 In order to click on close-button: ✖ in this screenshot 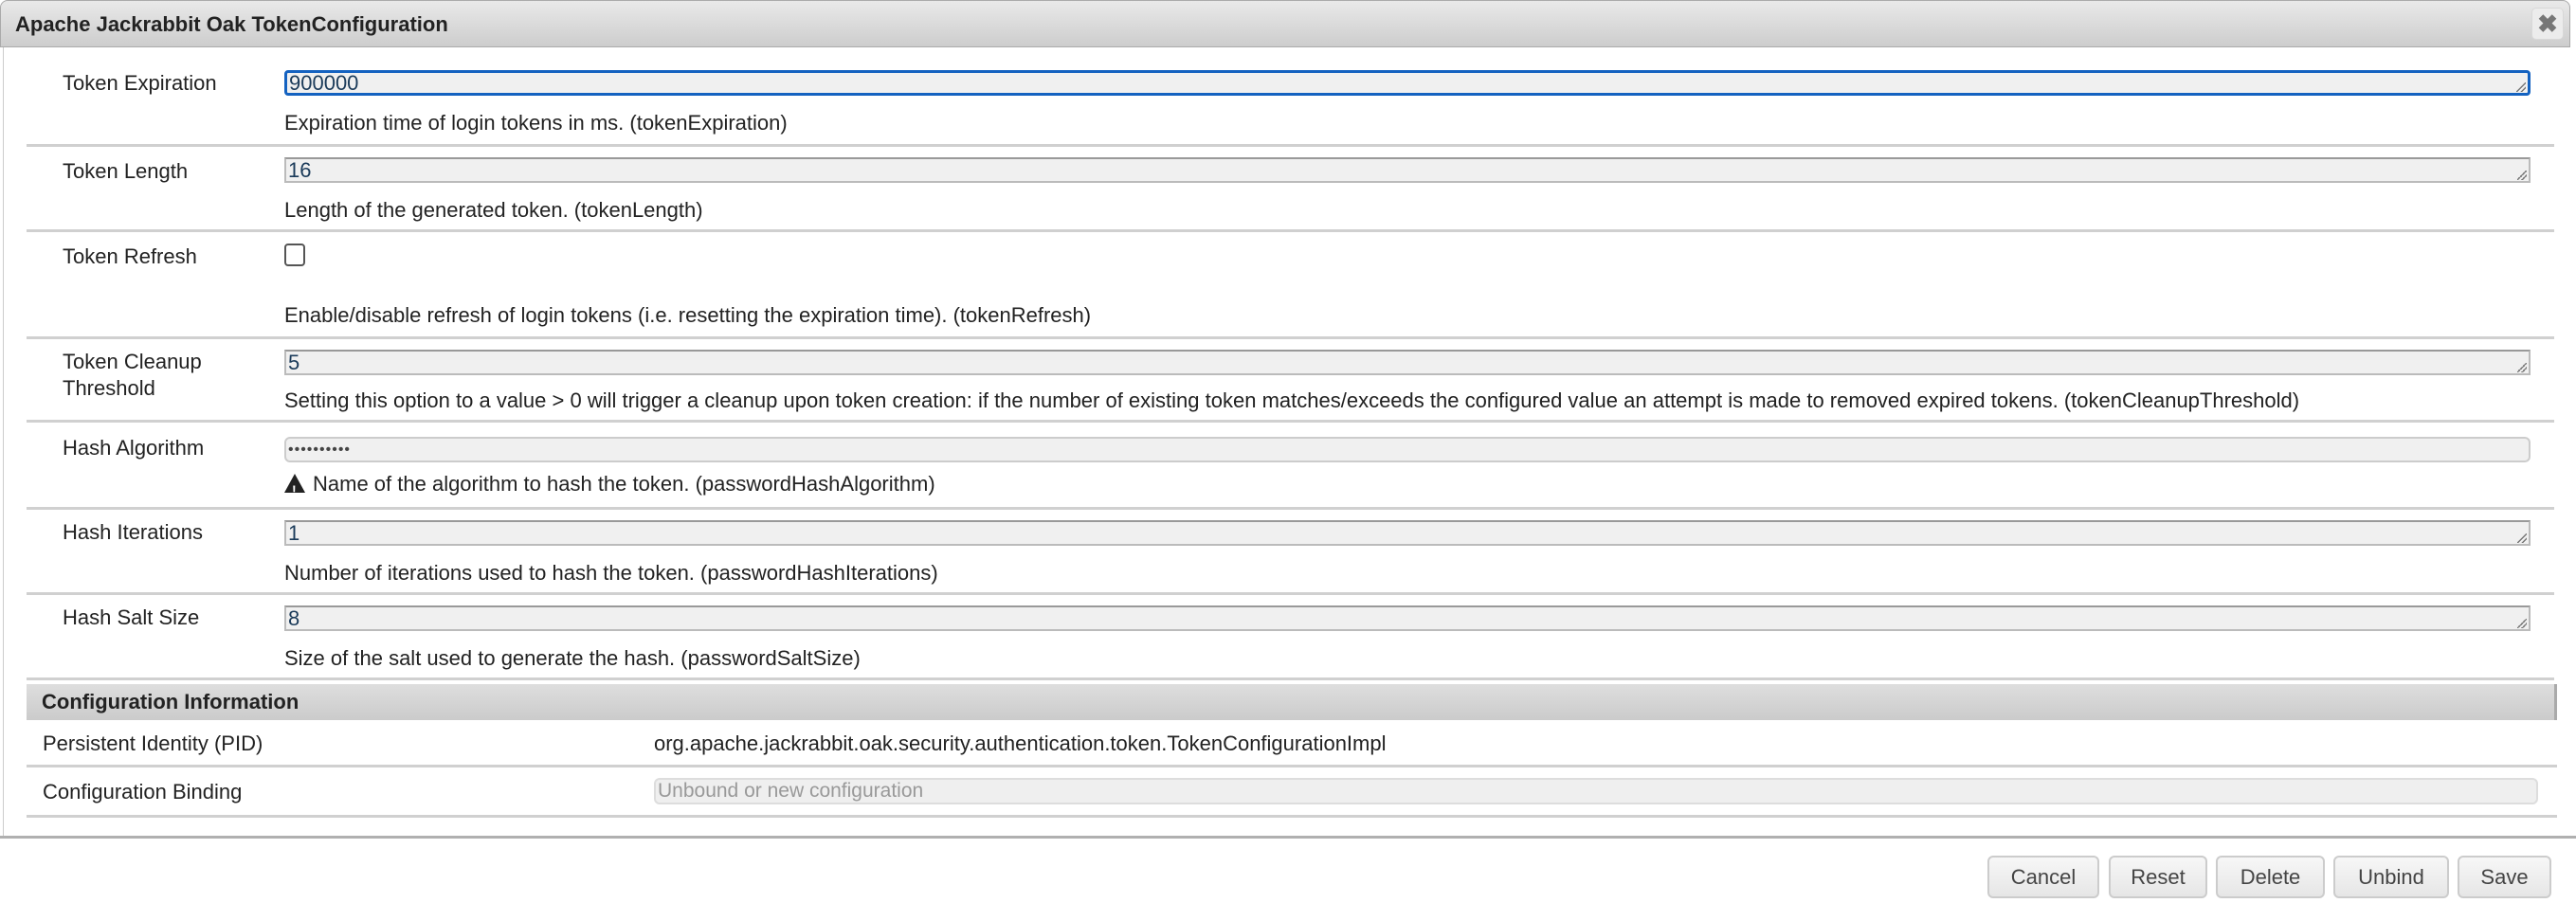, I will do `click(2547, 24)`.